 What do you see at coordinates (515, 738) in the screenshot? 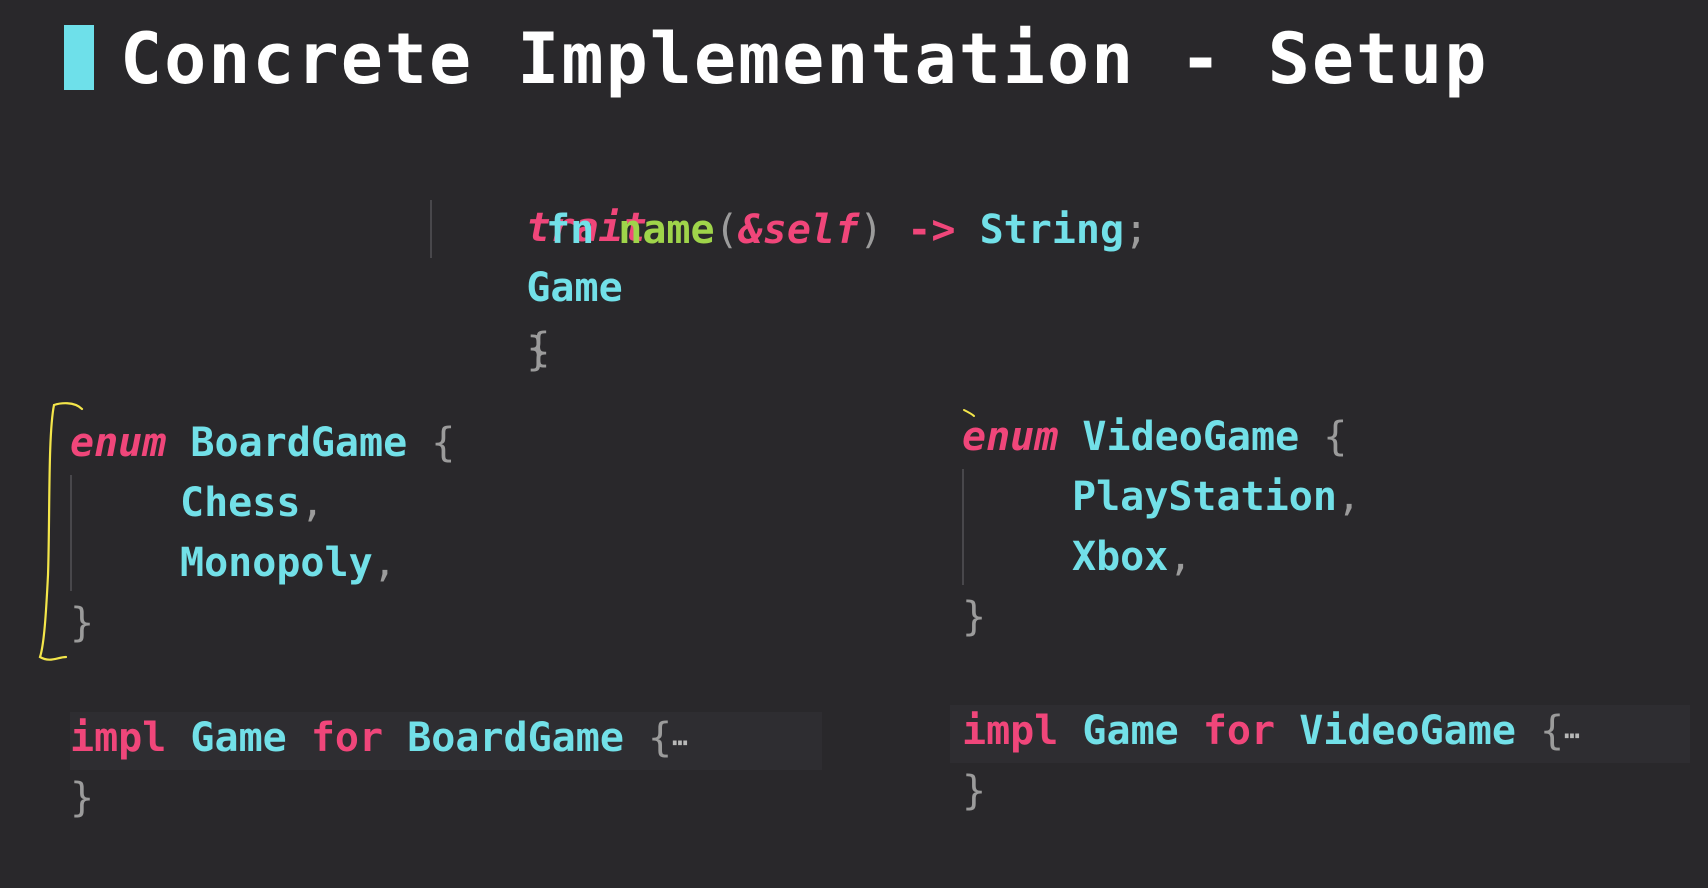
I see `impl-target: BoardGame` at bounding box center [515, 738].